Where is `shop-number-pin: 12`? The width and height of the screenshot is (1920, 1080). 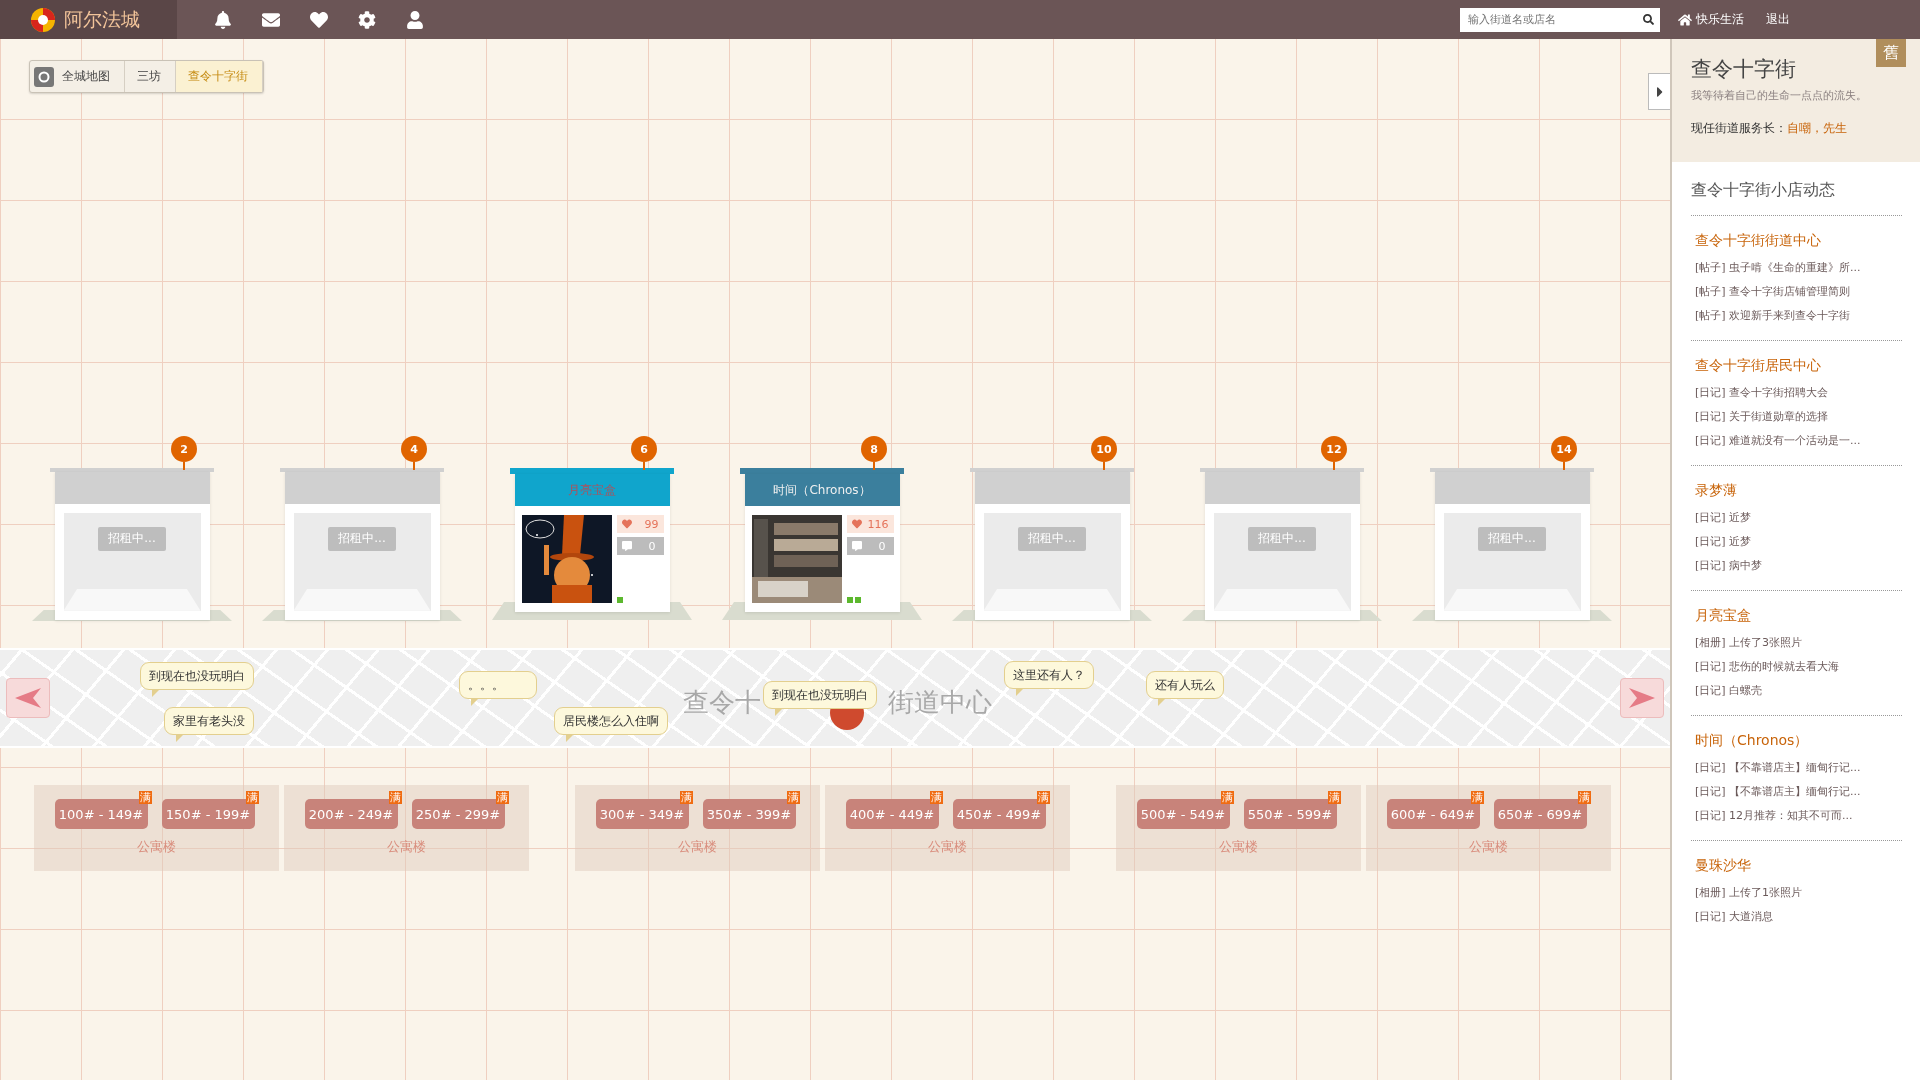
shop-number-pin: 12 is located at coordinates (1334, 453).